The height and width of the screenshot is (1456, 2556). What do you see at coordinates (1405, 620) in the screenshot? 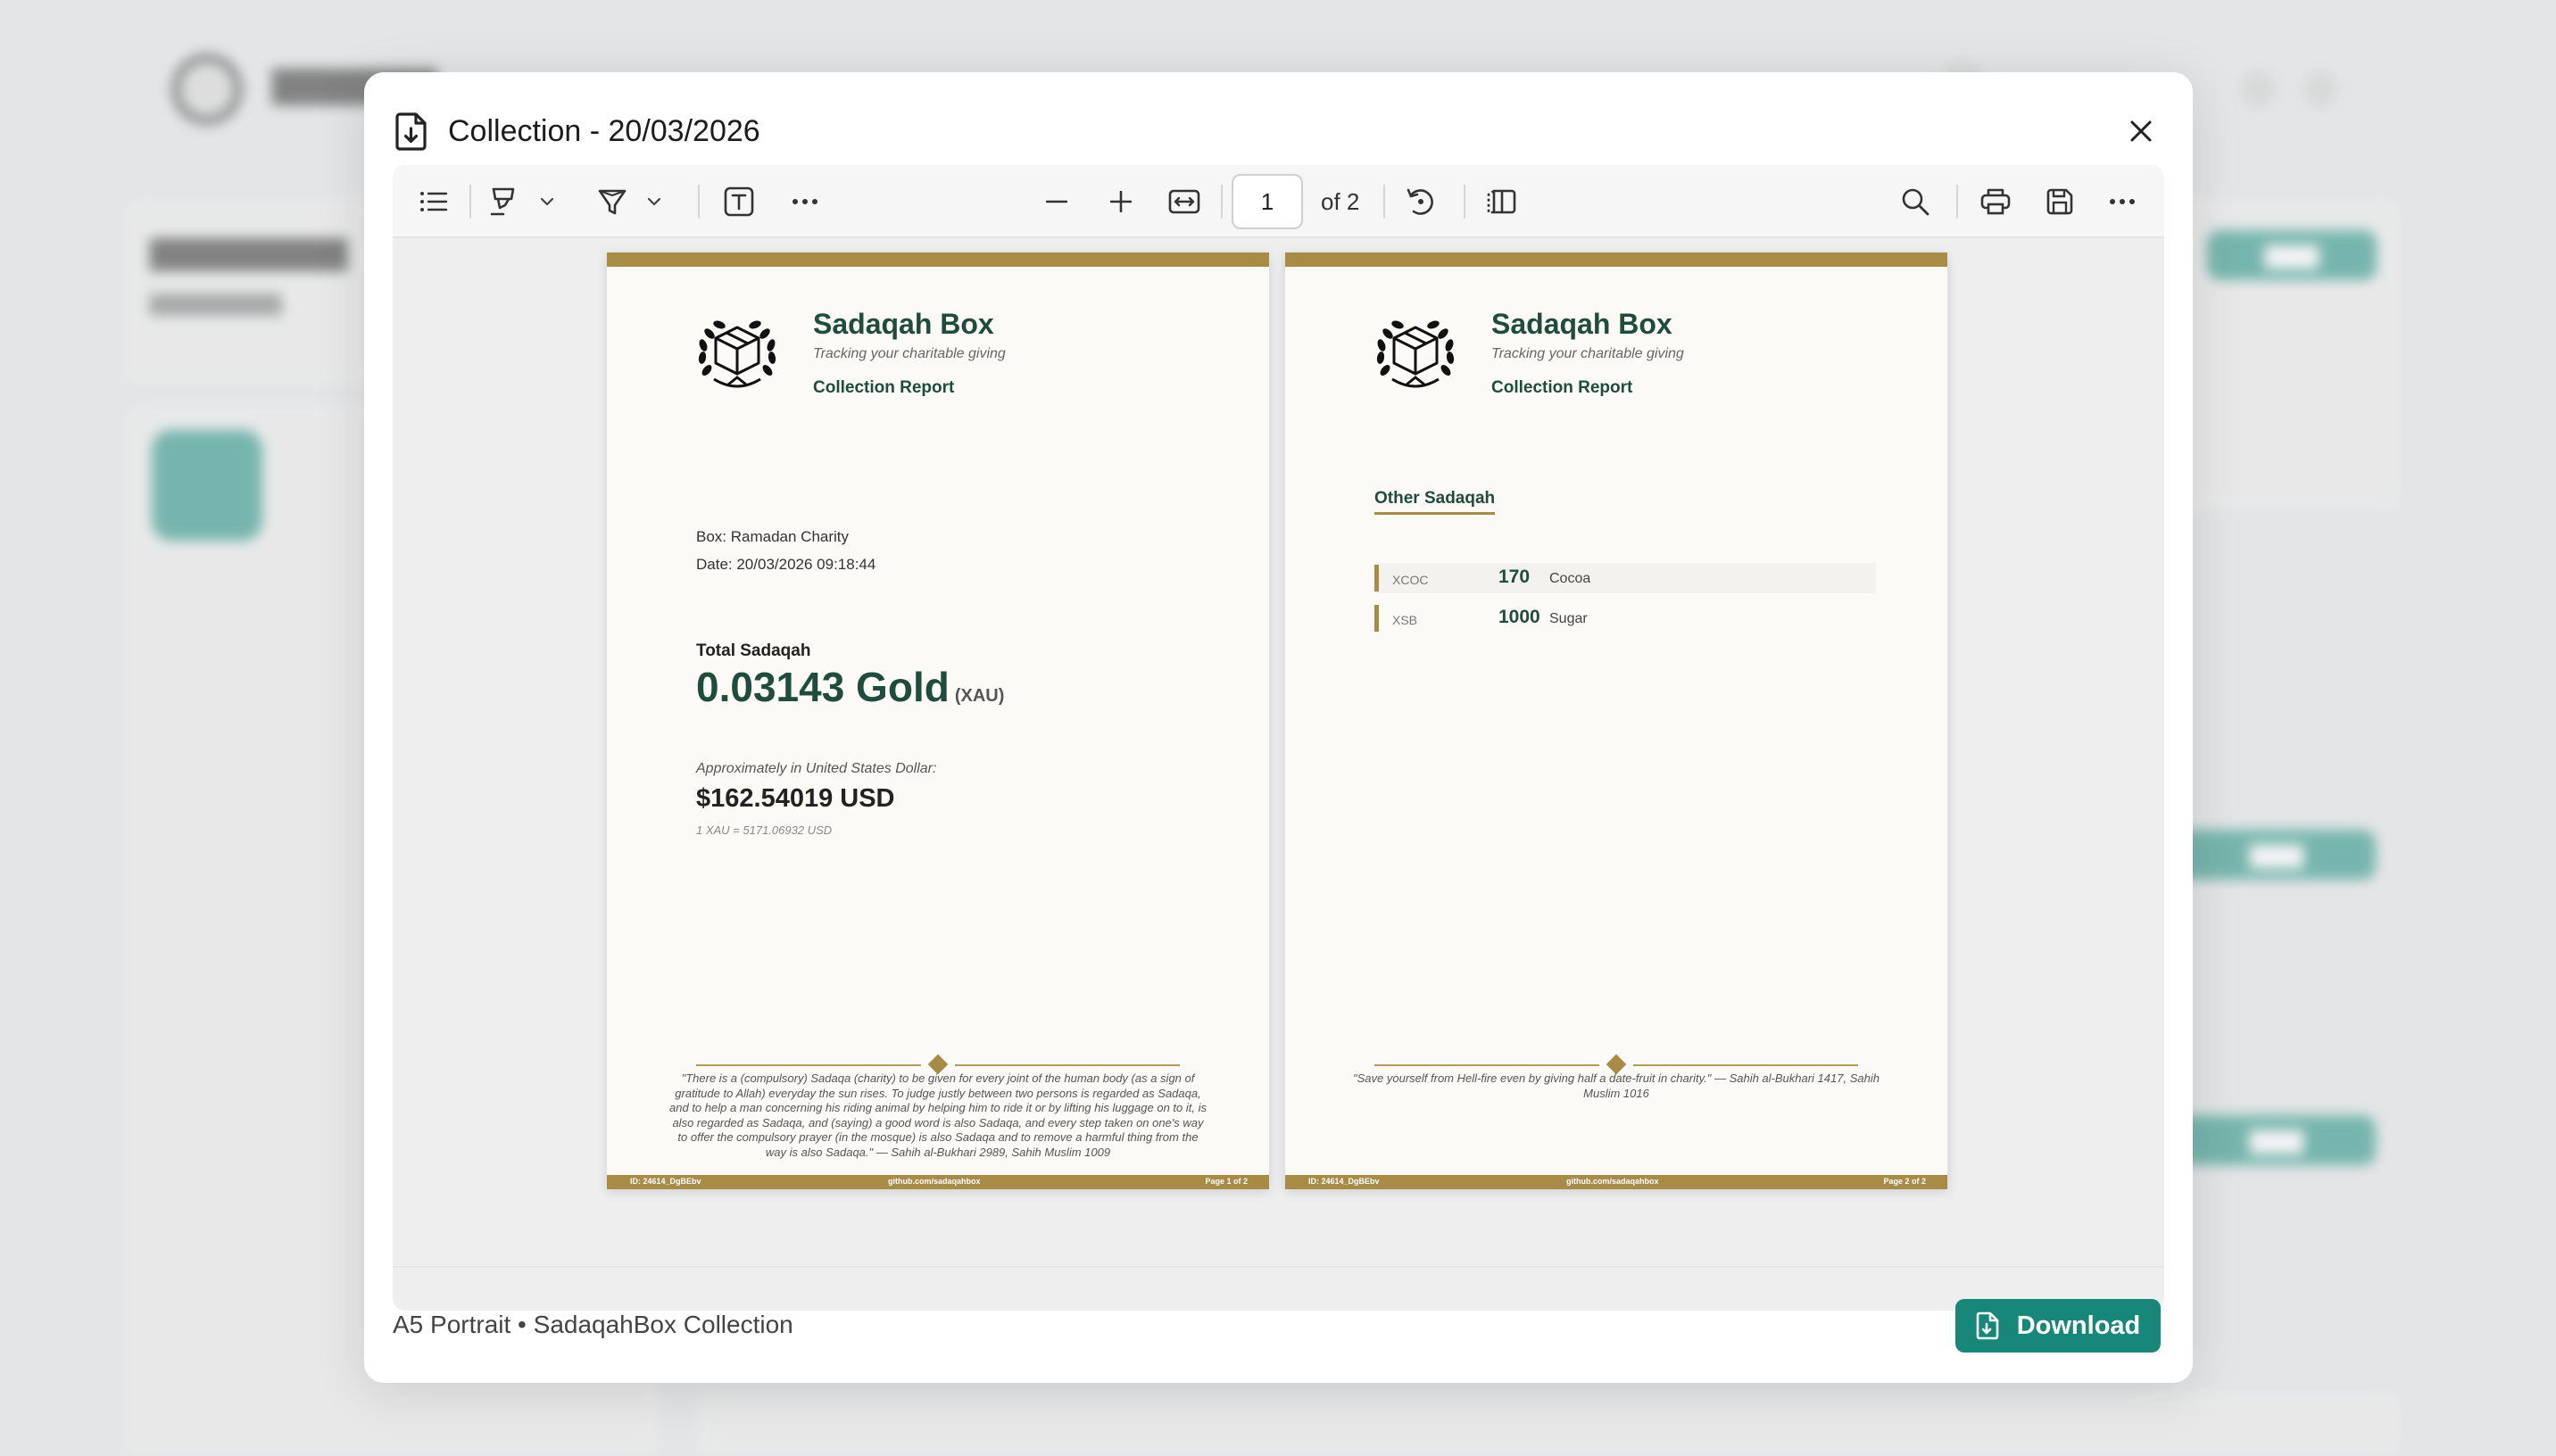
I see `pdf-item-code: XSB` at bounding box center [1405, 620].